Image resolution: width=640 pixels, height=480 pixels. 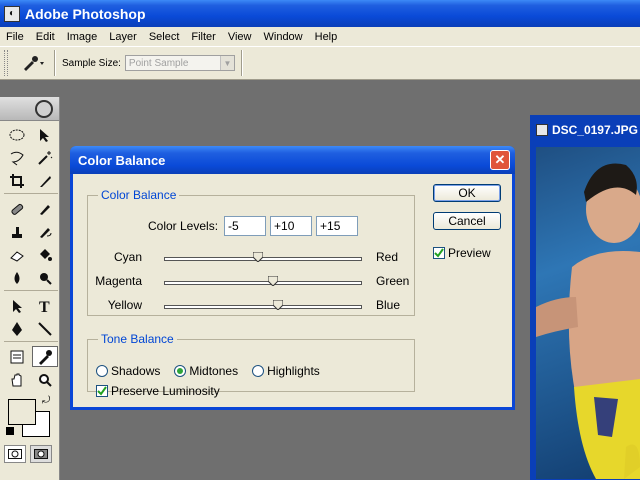 What do you see at coordinates (277, 305) in the screenshot?
I see `yellow-blue-slider-thumb` at bounding box center [277, 305].